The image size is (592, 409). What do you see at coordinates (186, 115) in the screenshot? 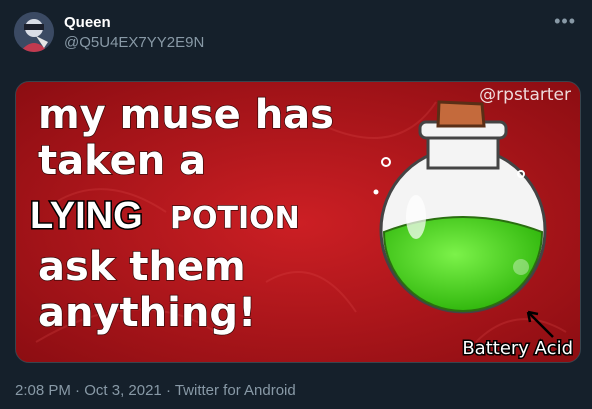
I see `caption-line-1: my muse has` at bounding box center [186, 115].